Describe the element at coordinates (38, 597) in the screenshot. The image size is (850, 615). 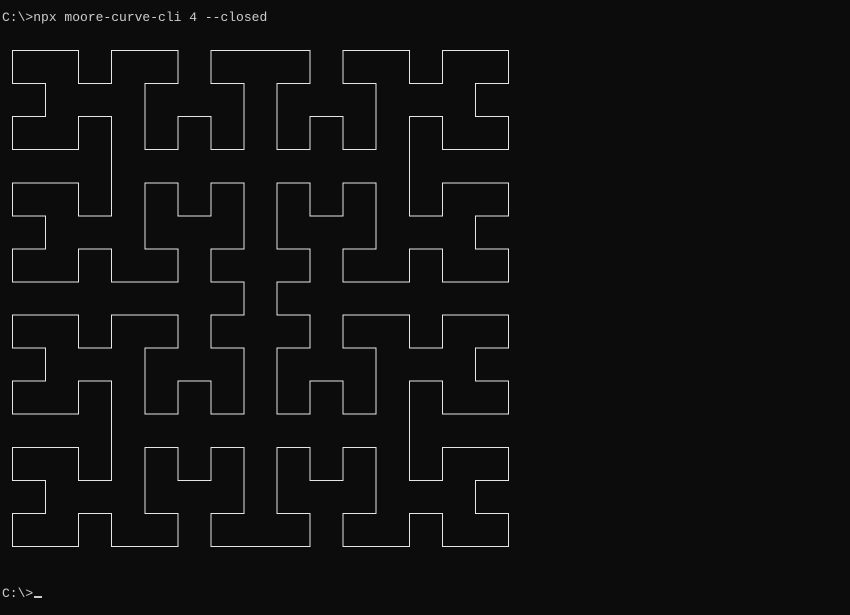
I see `text-cursor` at that location.